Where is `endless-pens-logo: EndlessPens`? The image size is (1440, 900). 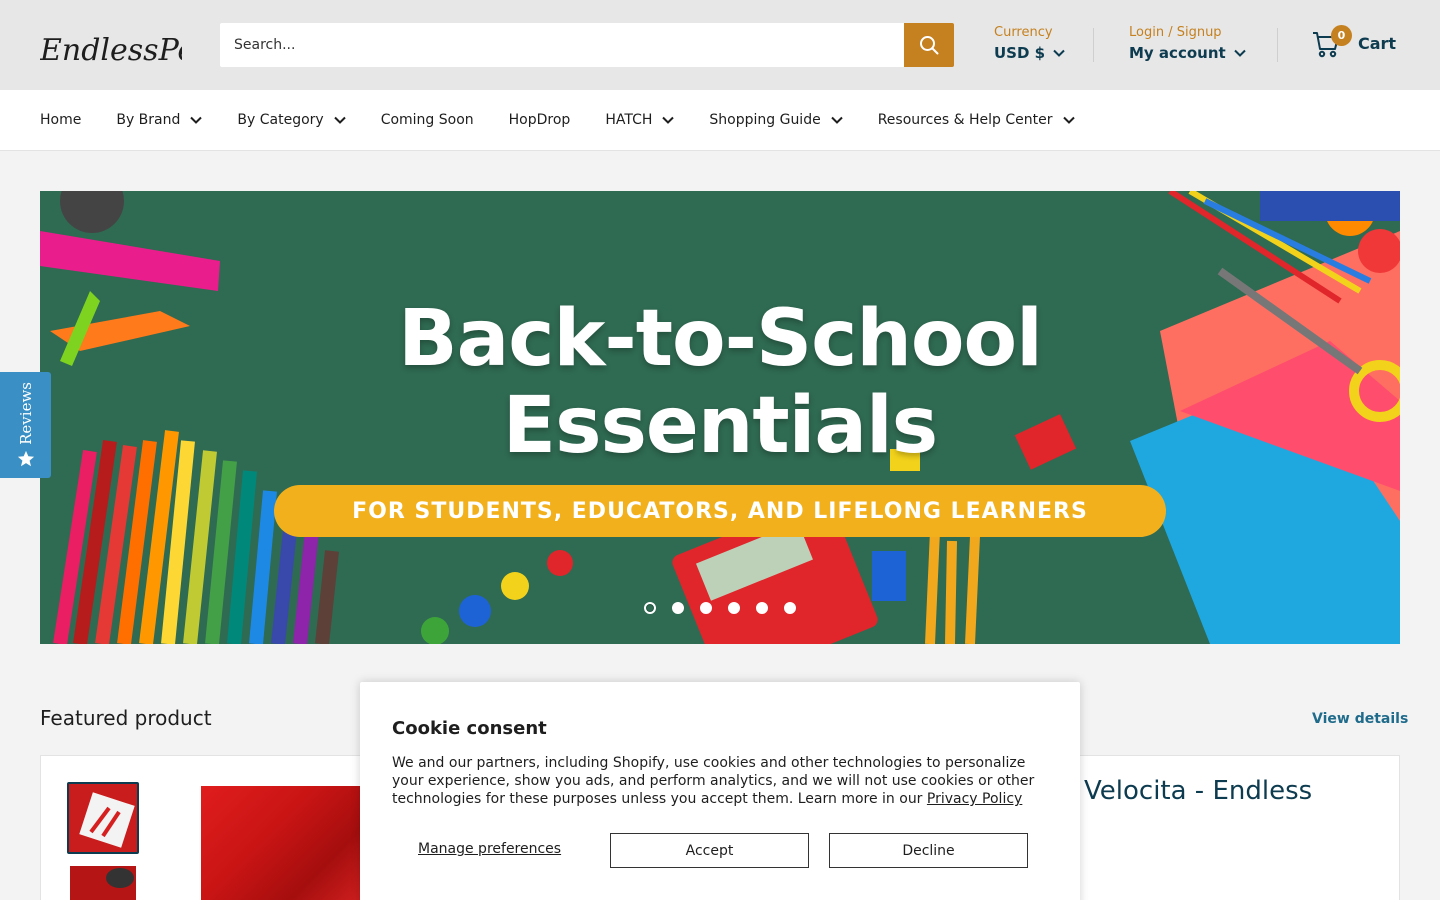
endless-pens-logo: EndlessPens is located at coordinates (111, 45).